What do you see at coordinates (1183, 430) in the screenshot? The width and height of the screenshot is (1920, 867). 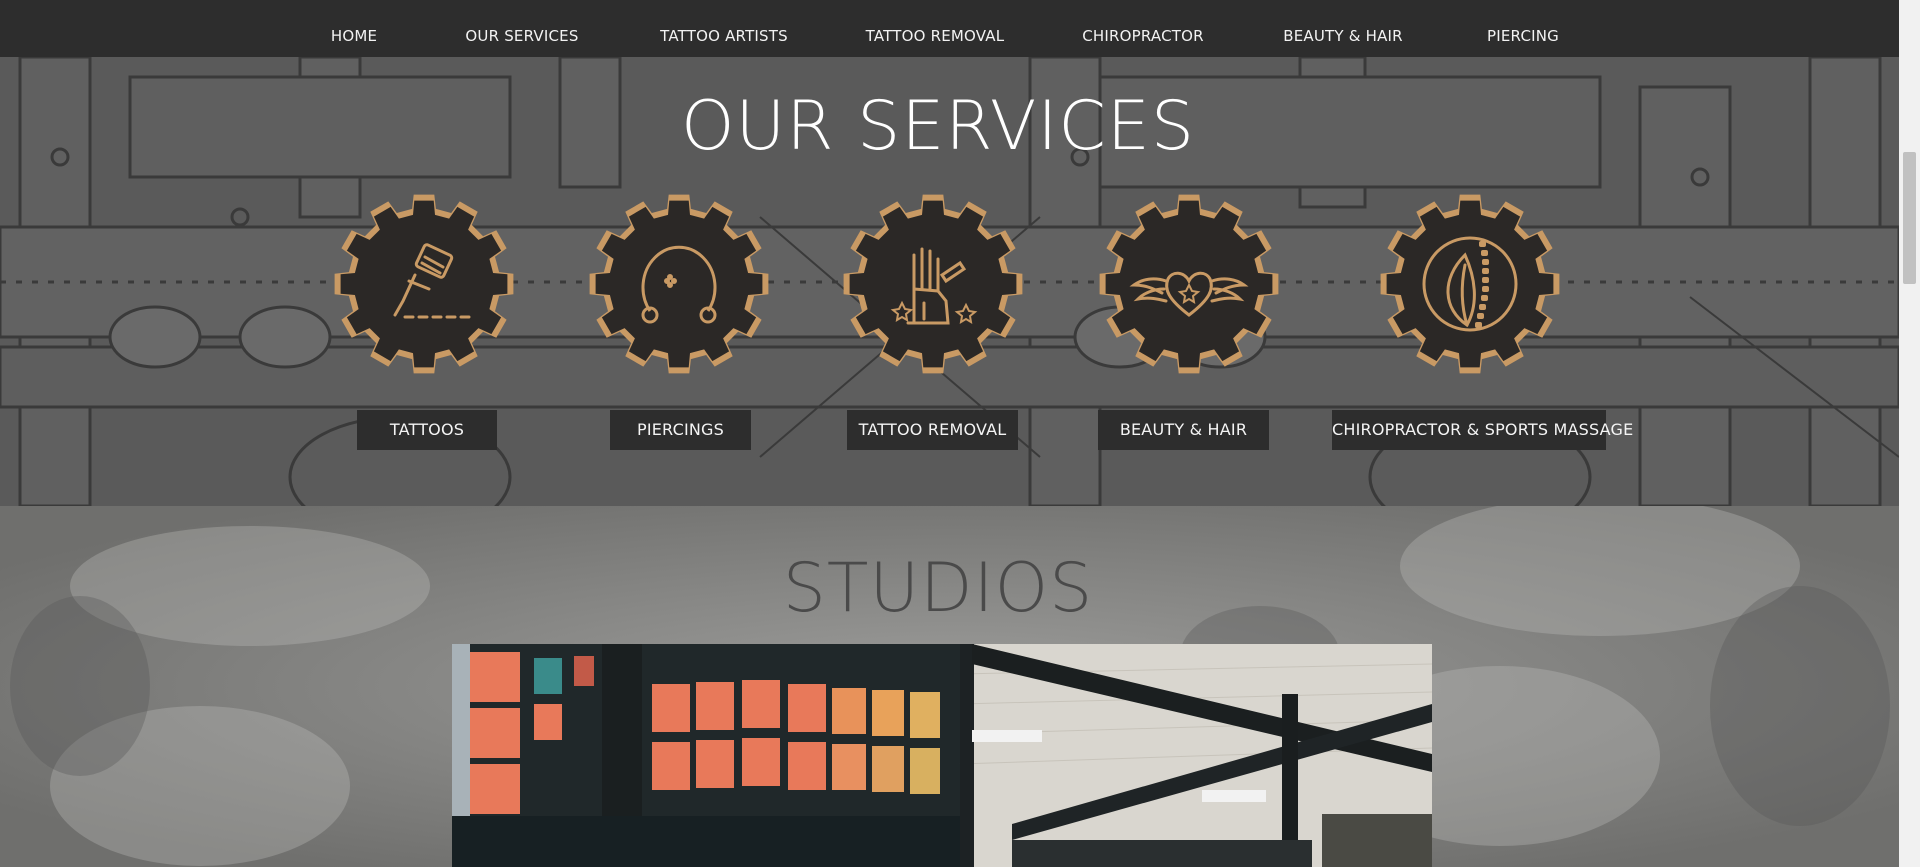 I see `beauty-hair-button: BEAUTY & HAIR` at bounding box center [1183, 430].